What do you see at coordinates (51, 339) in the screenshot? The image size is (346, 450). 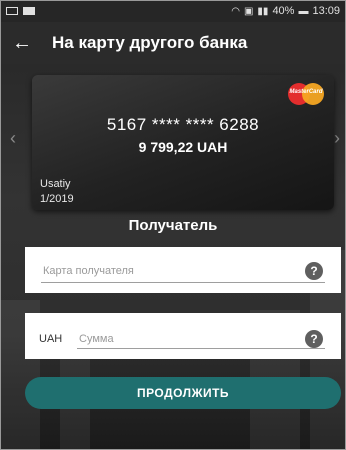 I see `currency-label: UAH` at bounding box center [51, 339].